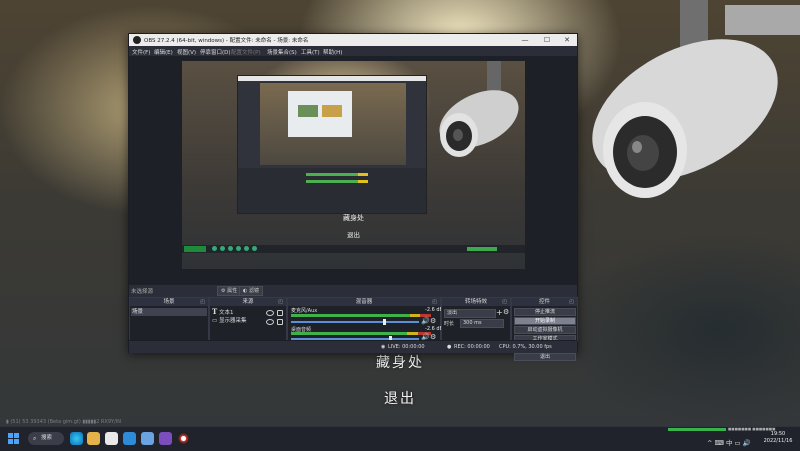 This screenshot has height=451, width=800. I want to click on source-name: 显示器采集, so click(232, 321).